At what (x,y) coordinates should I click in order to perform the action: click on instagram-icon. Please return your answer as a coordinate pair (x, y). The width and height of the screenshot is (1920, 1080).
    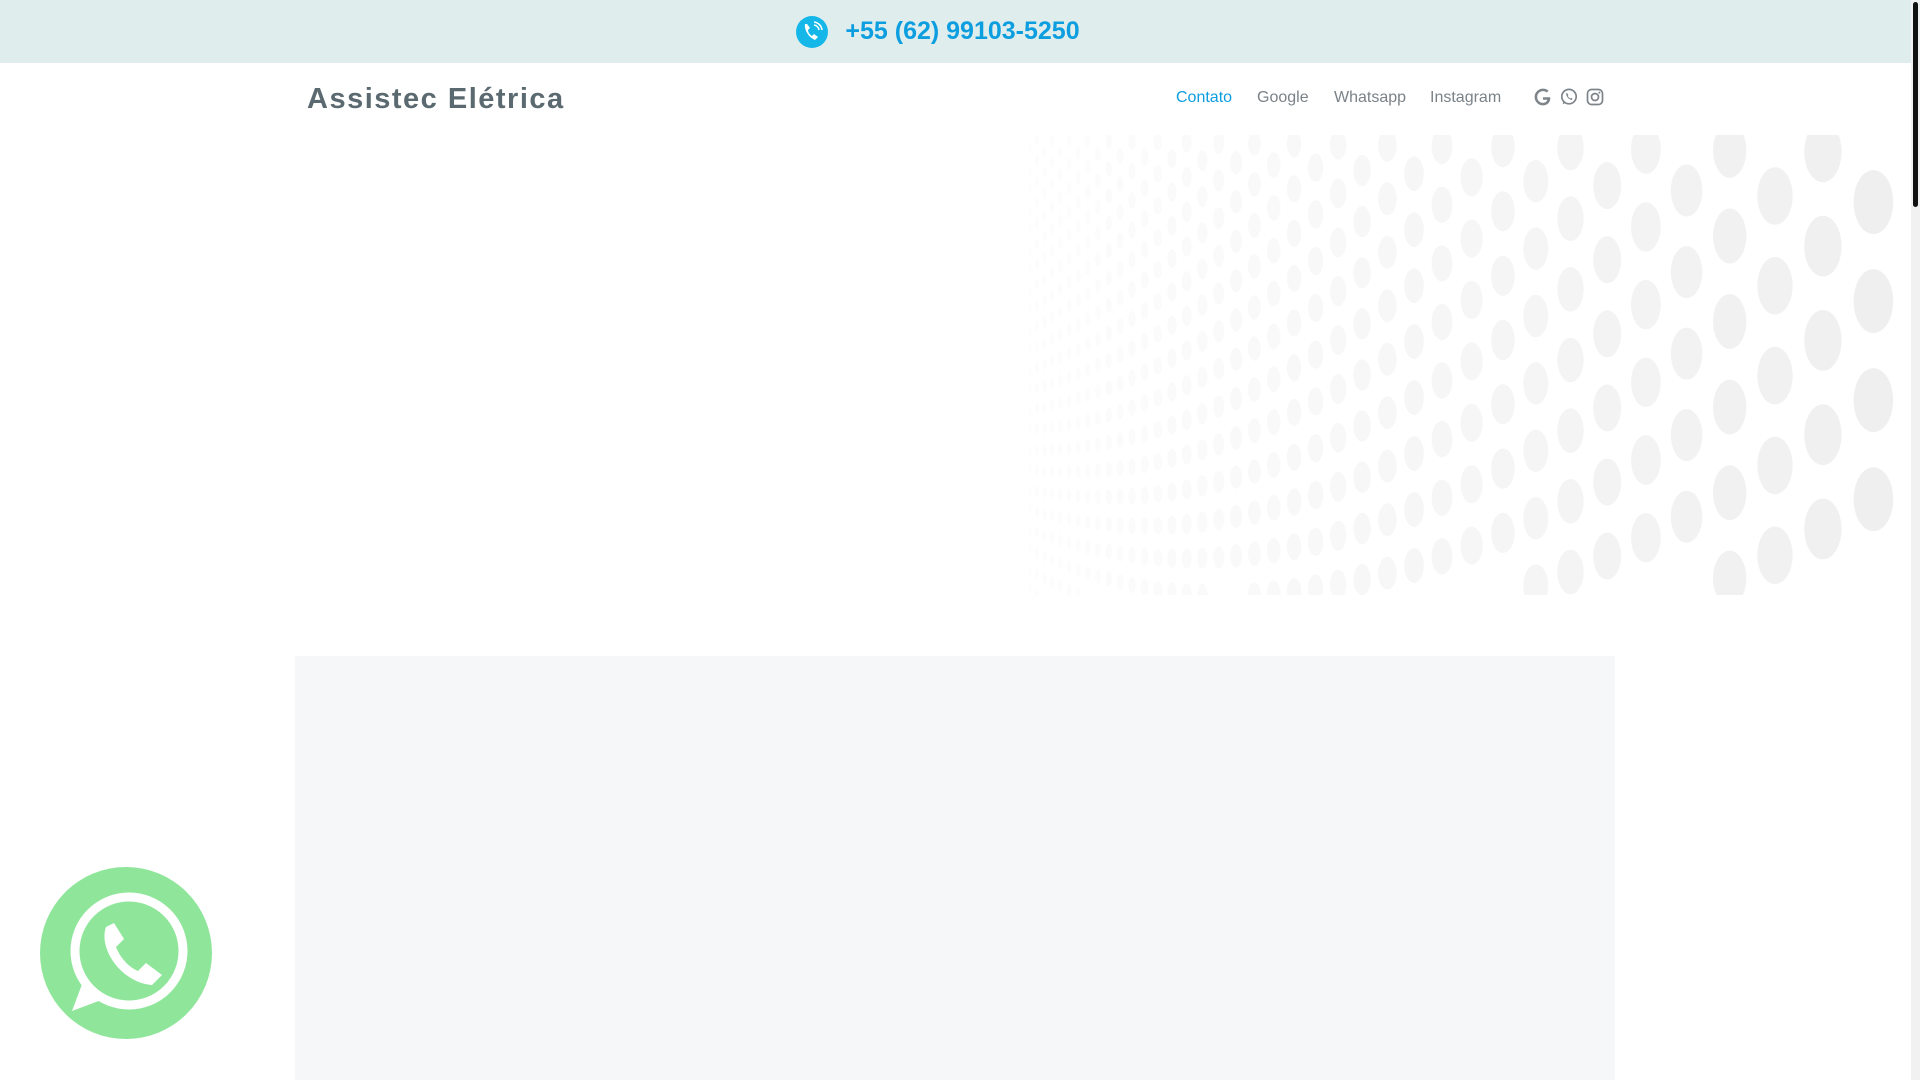
    Looking at the image, I should click on (1595, 97).